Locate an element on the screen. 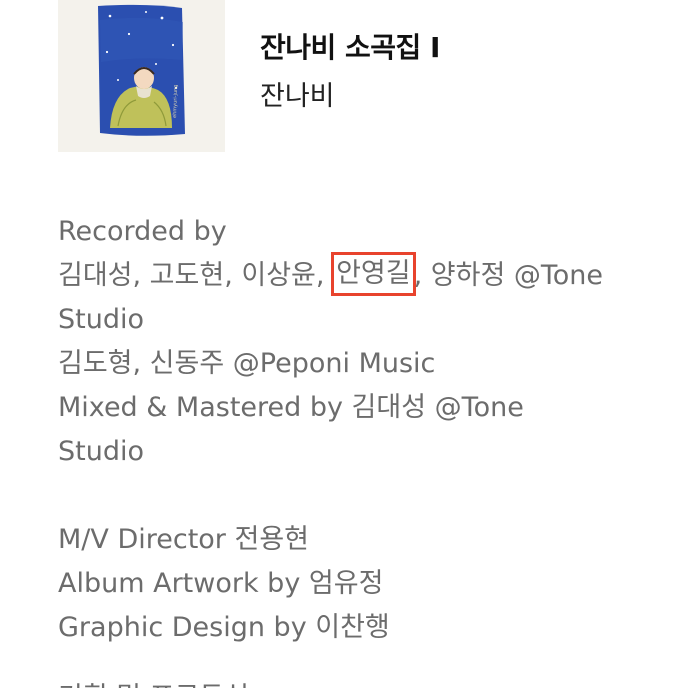 The image size is (675, 688). credit-recorded-second: 김도형, 신동주 @Peponi Music is located at coordinates (247, 363).